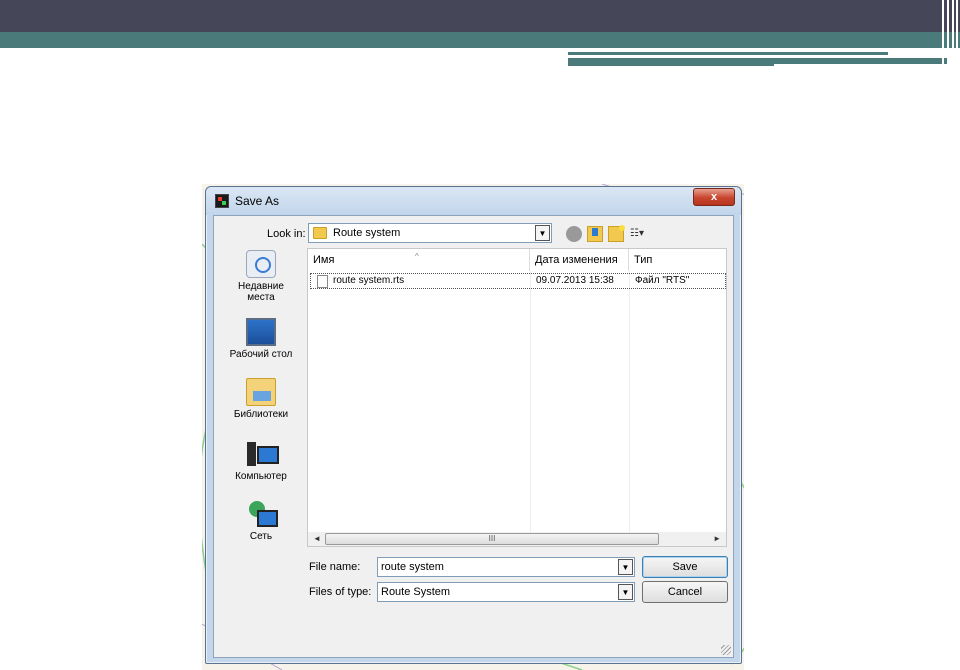  What do you see at coordinates (261, 392) in the screenshot?
I see `libraries-icon` at bounding box center [261, 392].